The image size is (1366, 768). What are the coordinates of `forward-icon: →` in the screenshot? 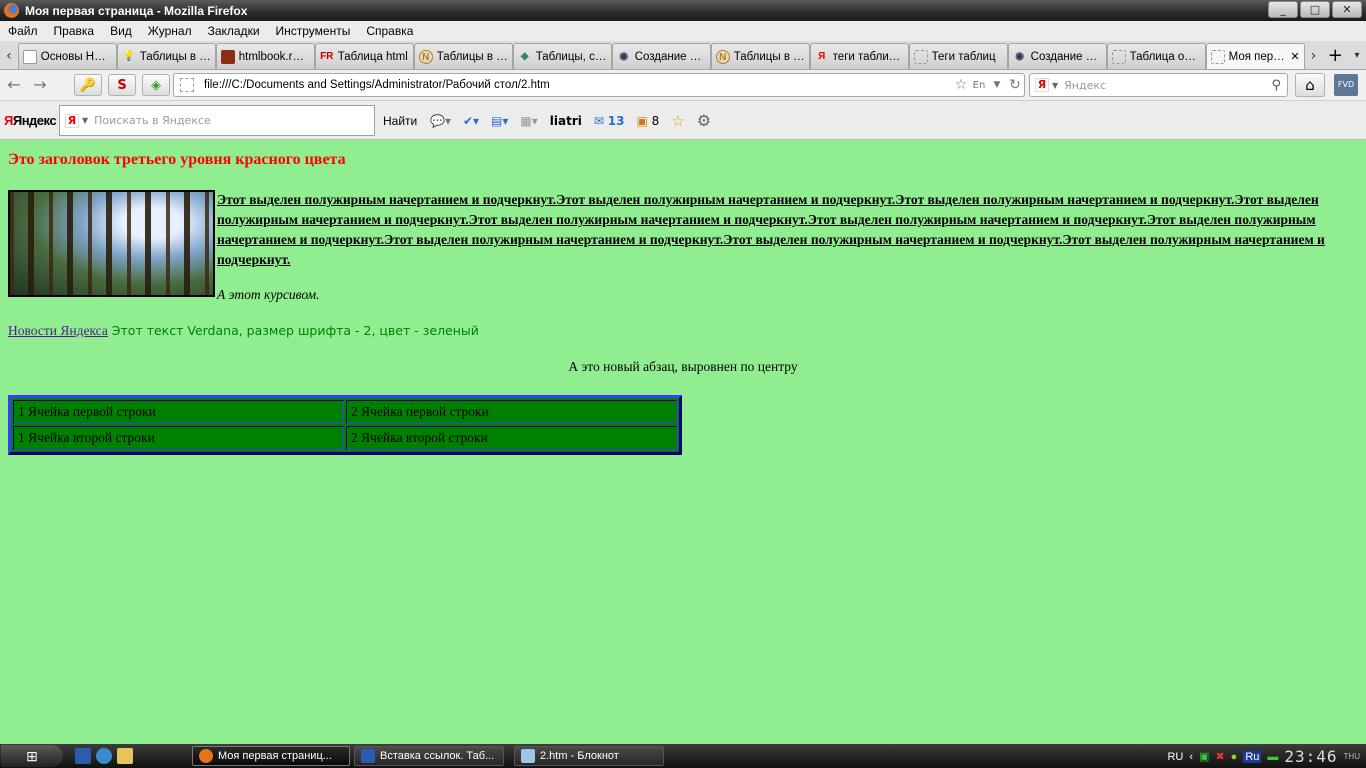 It's located at (40, 85).